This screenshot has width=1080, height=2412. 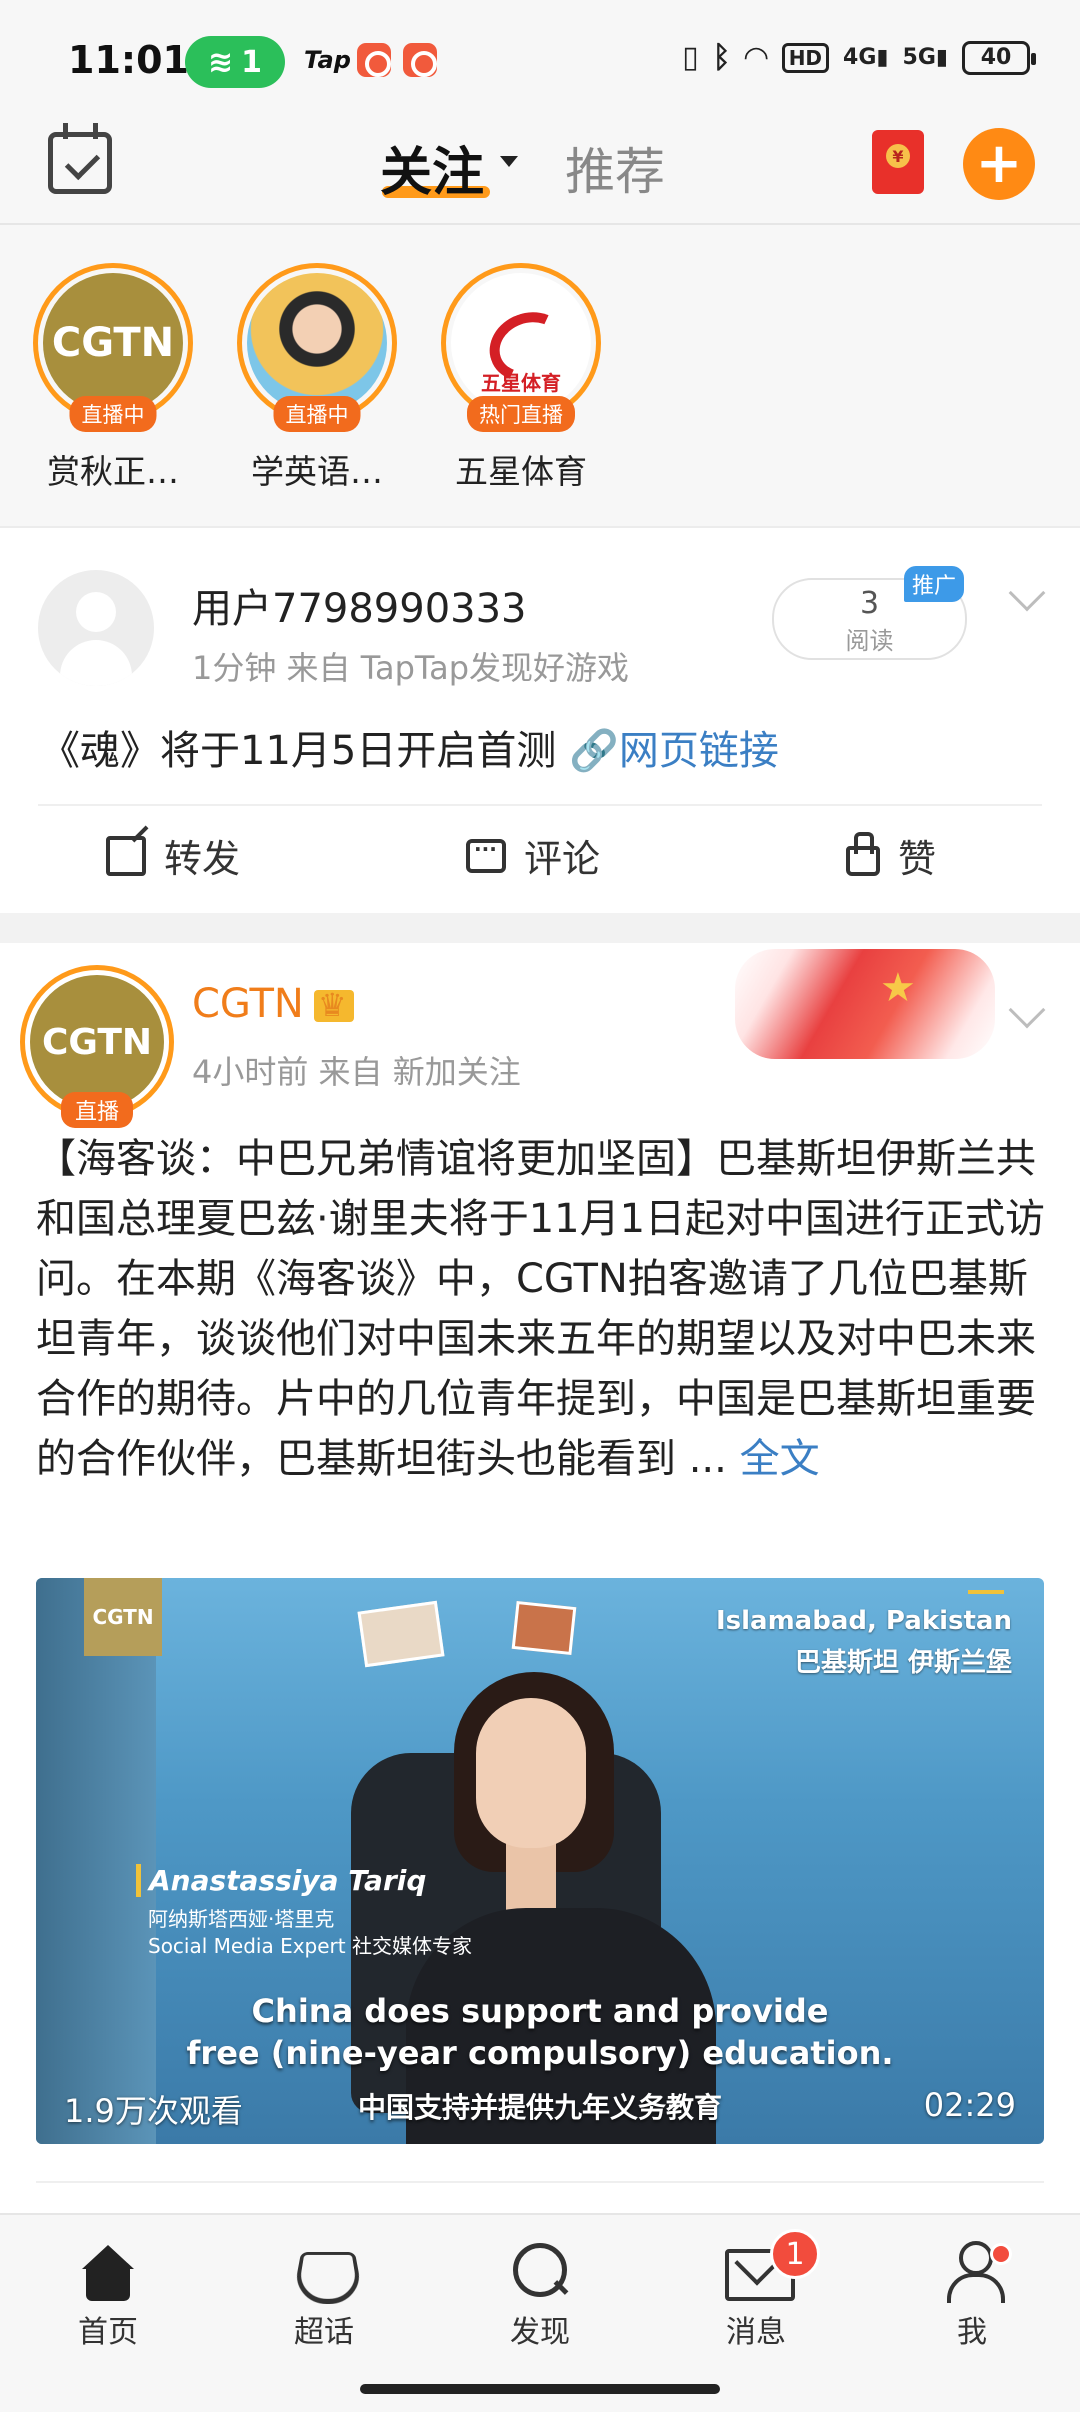 I want to click on signal-5g-icon: 5G▮, so click(x=925, y=57).